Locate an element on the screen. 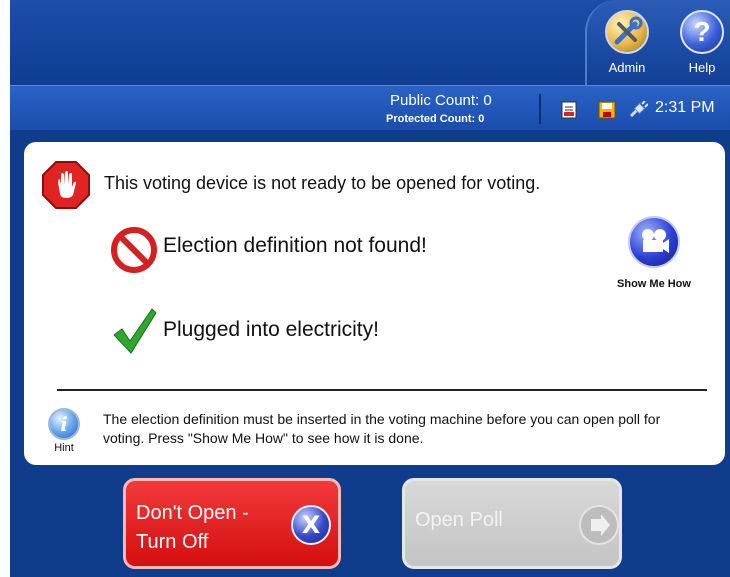  help-button: ? Help is located at coordinates (701, 45).